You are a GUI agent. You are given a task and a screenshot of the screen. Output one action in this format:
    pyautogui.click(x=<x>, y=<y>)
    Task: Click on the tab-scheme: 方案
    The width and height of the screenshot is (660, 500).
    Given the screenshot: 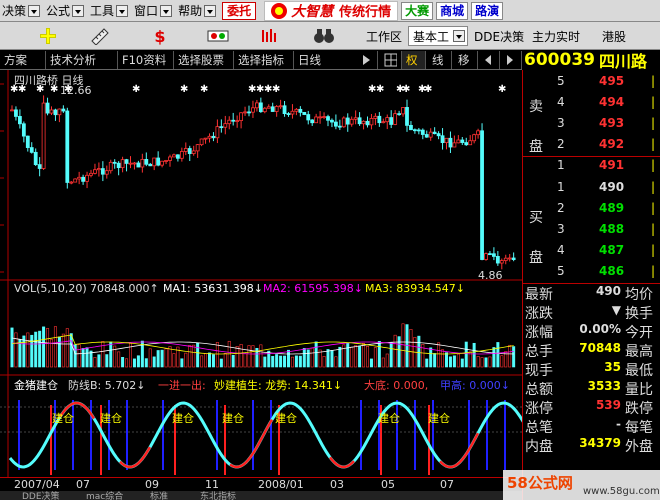 What is the action you would take?
    pyautogui.click(x=23, y=60)
    